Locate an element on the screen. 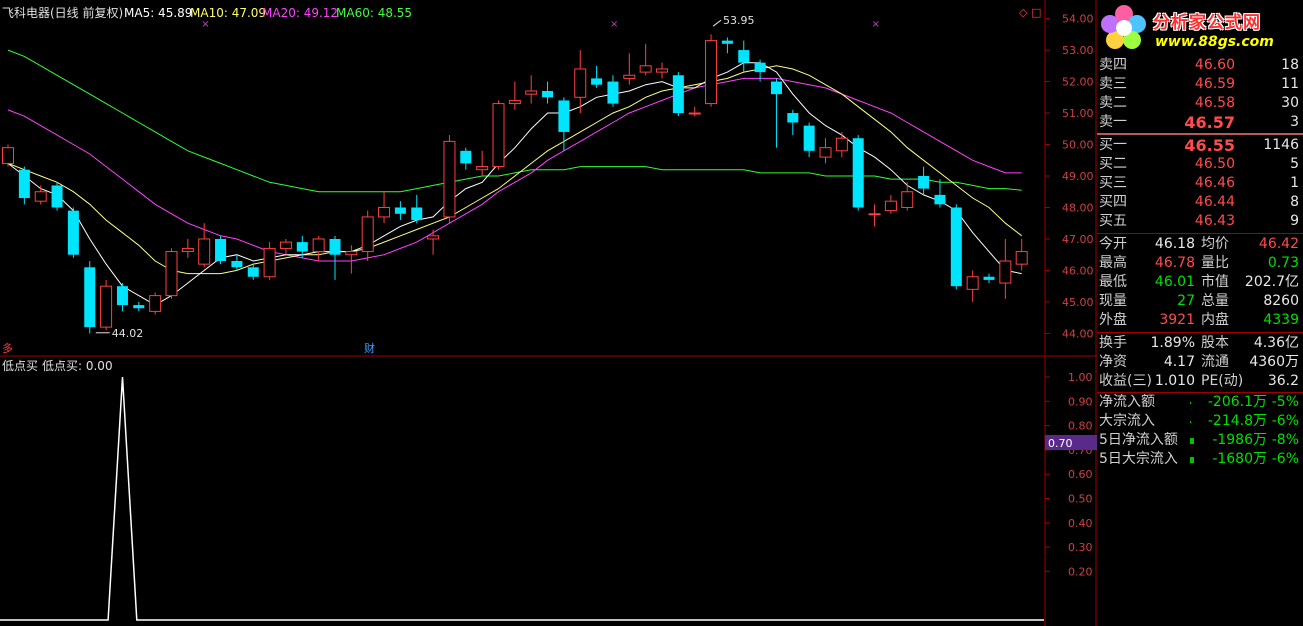  price-tick-label: 54.00 is located at coordinates (1078, 19).